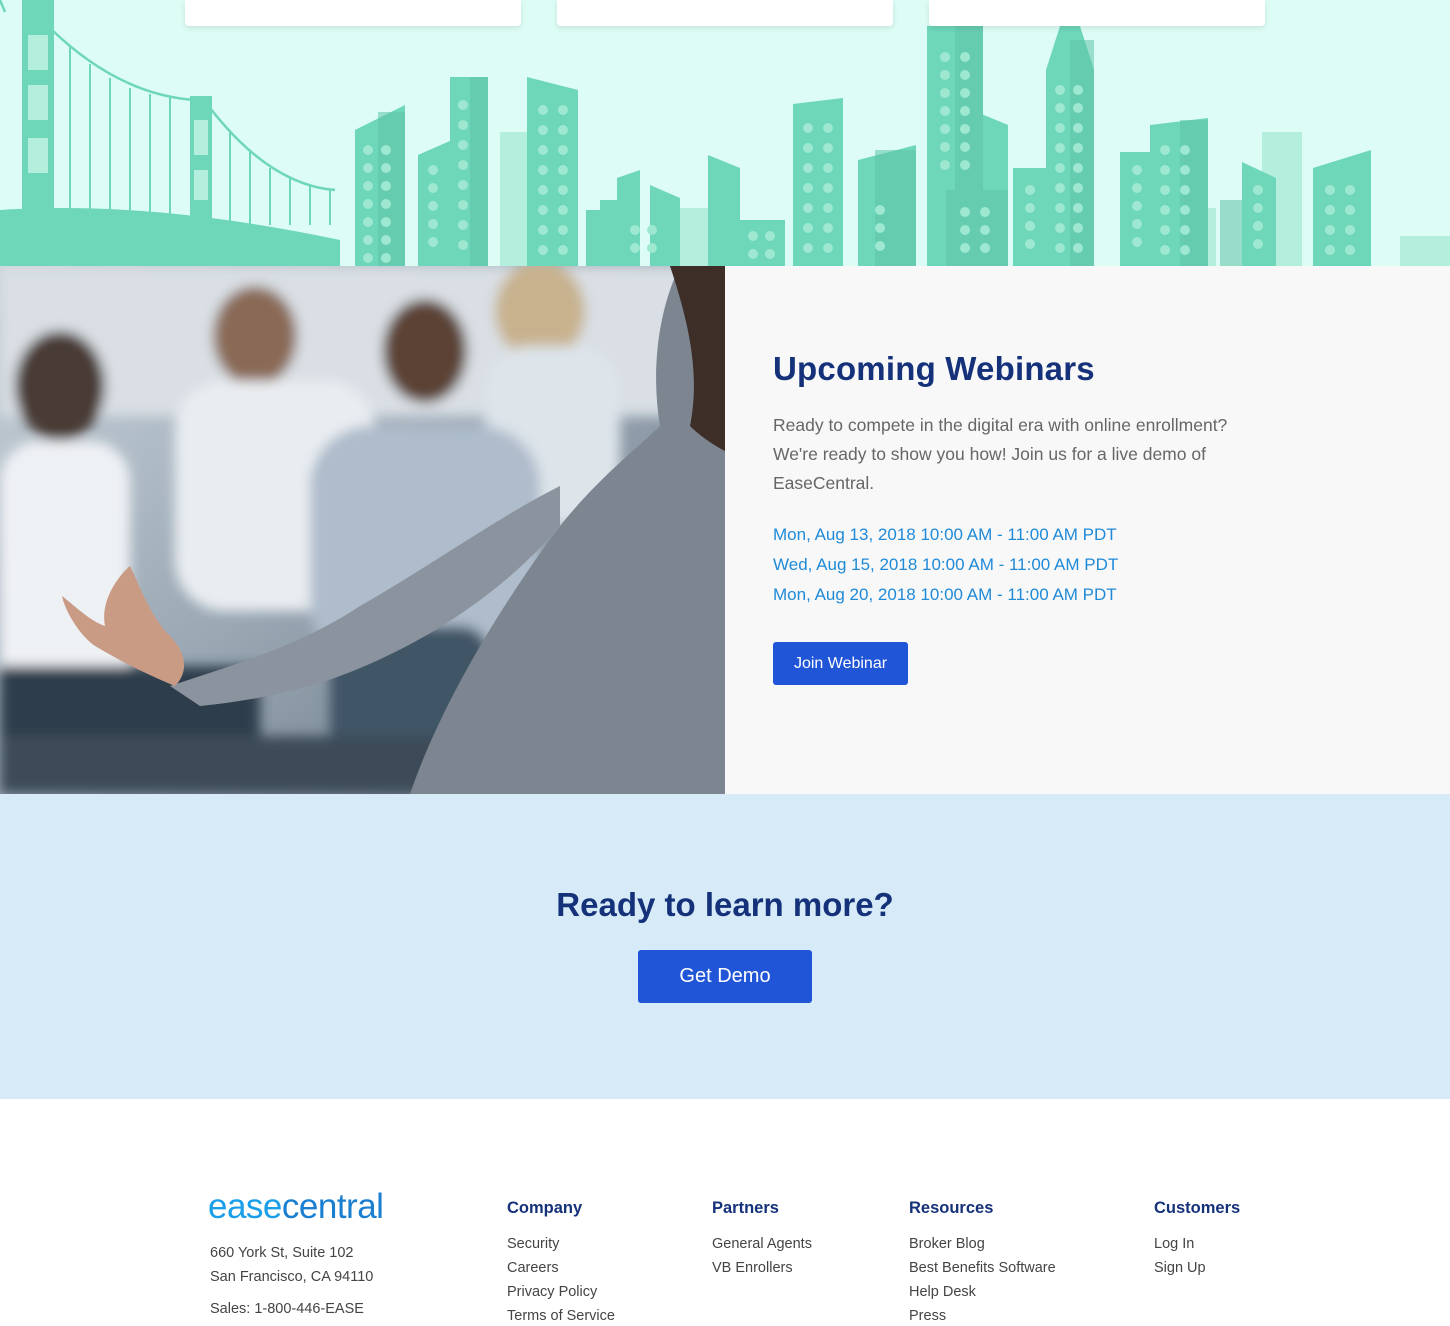  Describe the element at coordinates (951, 1208) in the screenshot. I see `footer-heading: Resources` at that location.